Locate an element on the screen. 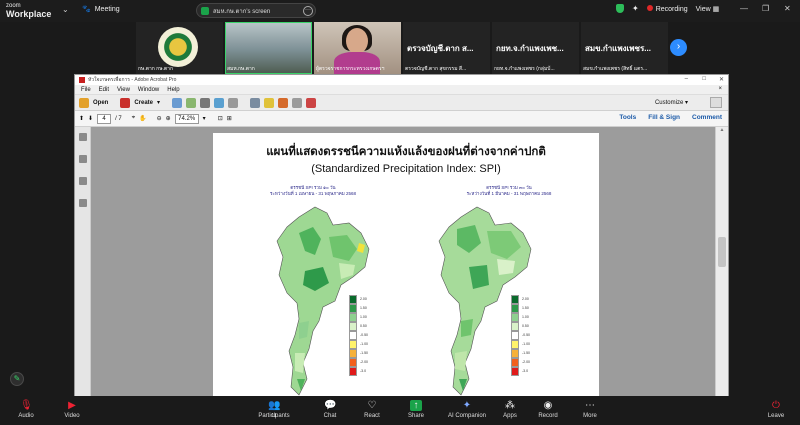 The height and width of the screenshot is (425, 800). ai-companion-button: ✦ AI Companion is located at coordinates (467, 409).